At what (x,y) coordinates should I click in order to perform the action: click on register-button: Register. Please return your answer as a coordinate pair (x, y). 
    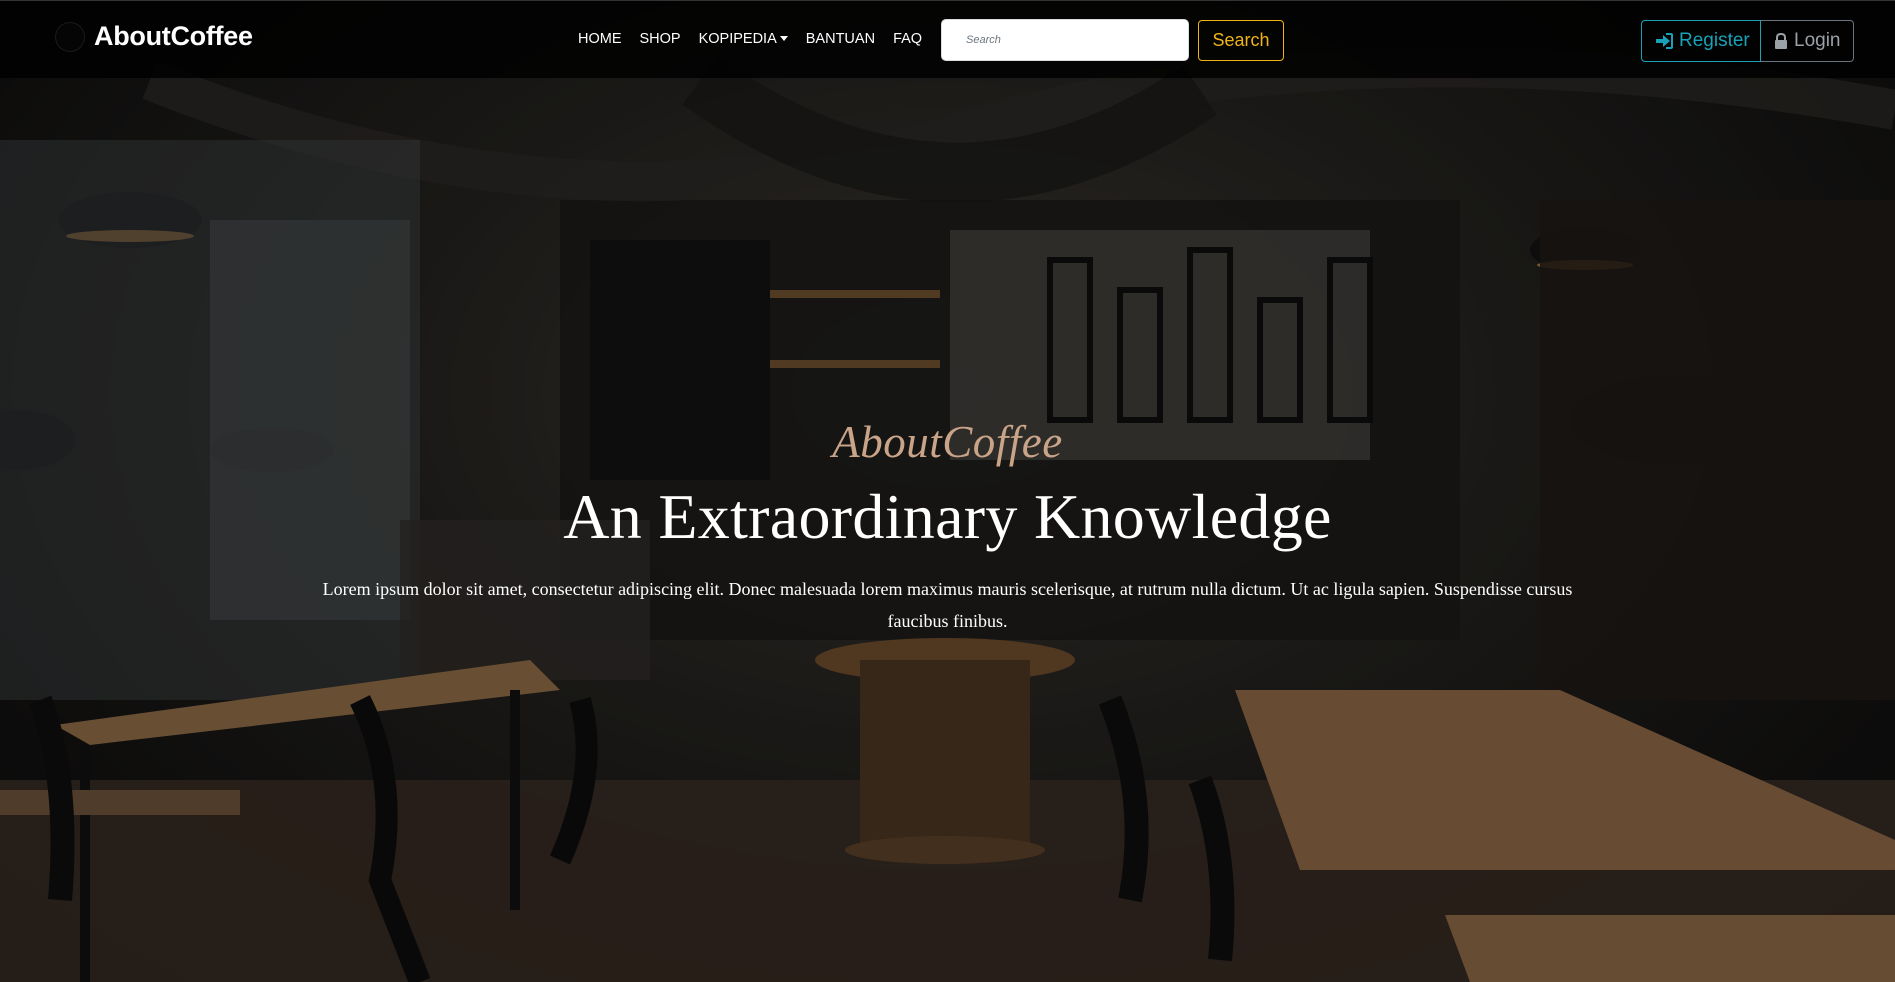
    Looking at the image, I should click on (1701, 41).